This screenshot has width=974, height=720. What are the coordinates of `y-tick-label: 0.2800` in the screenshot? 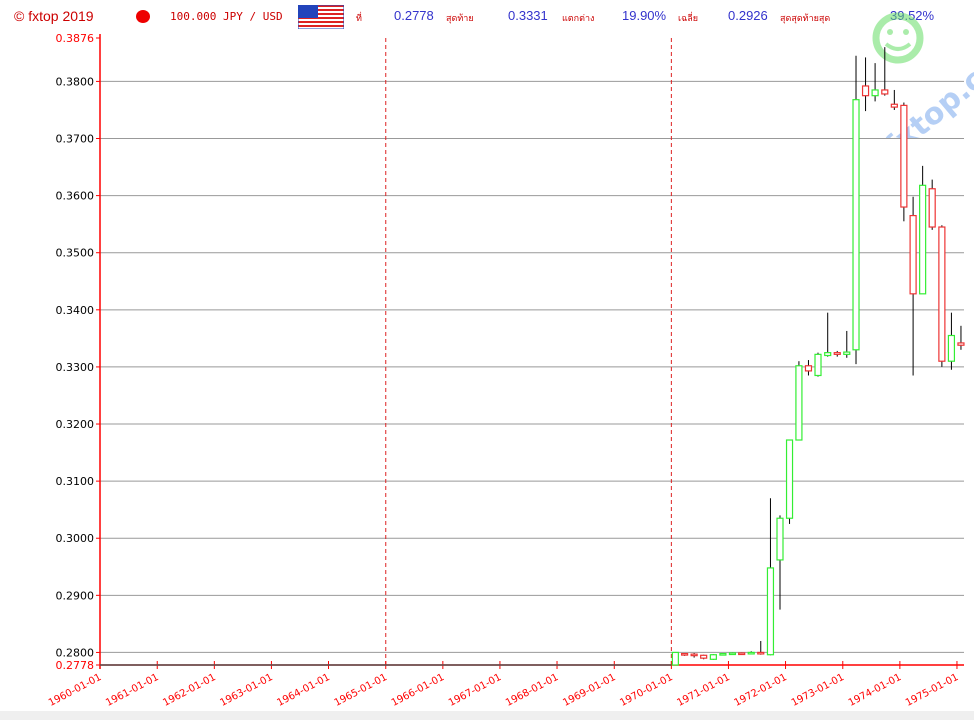 It's located at (75, 652).